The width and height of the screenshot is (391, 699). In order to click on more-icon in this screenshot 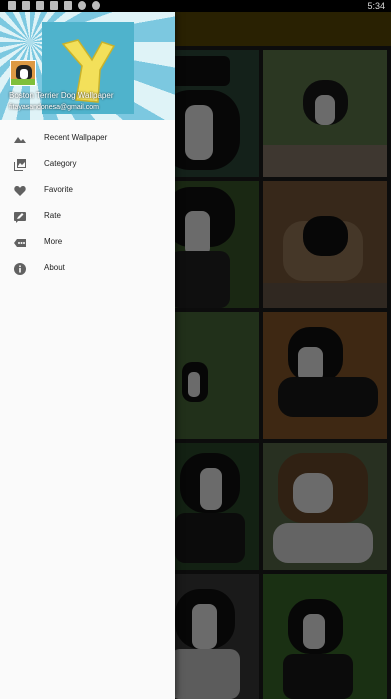, I will do `click(20, 243)`.